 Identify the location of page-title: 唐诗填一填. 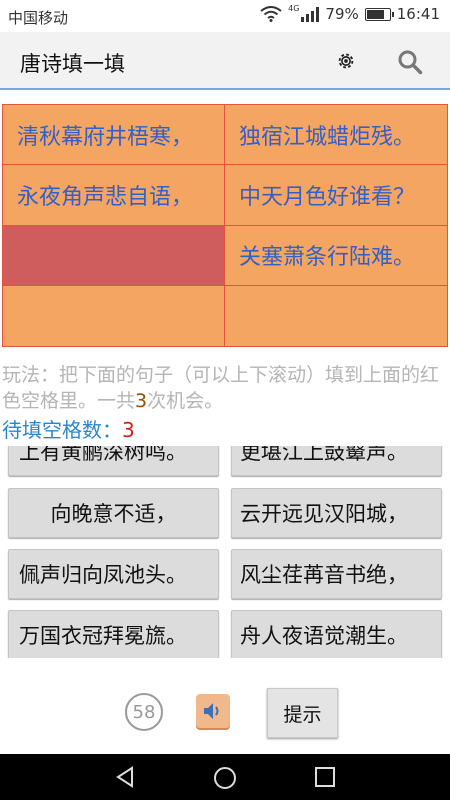
(72, 64).